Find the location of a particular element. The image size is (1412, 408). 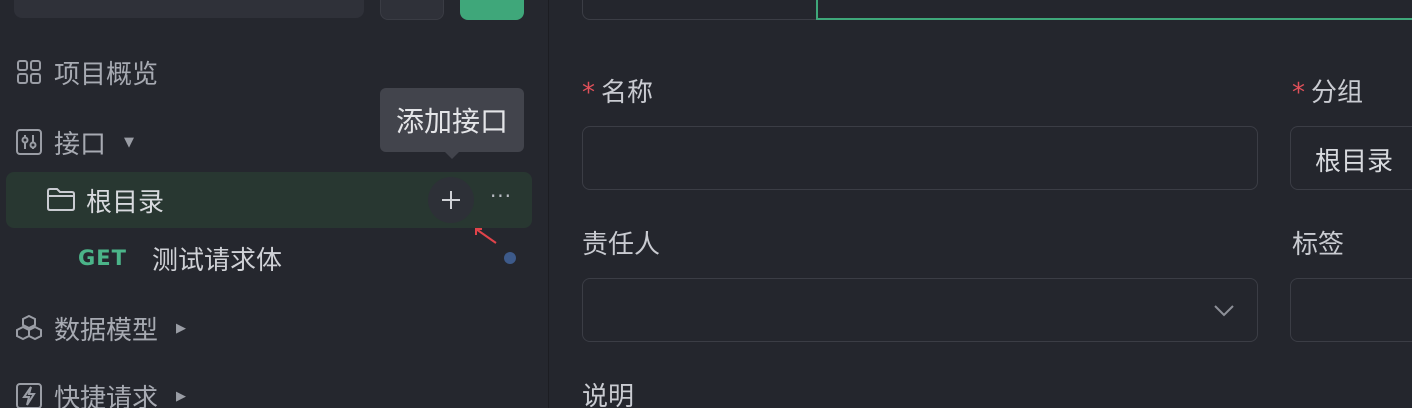

sidebar-item-quick-requests: 快捷请求 ▶ is located at coordinates (100, 392).